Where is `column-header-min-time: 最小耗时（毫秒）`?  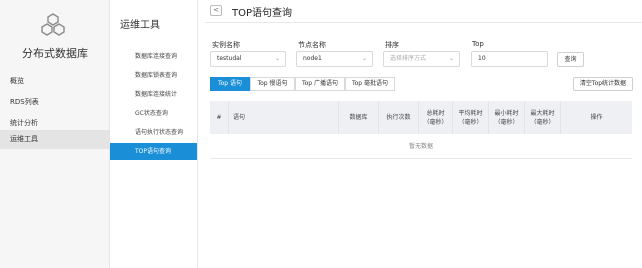
column-header-min-time: 最小耗时（毫秒） is located at coordinates (506, 117).